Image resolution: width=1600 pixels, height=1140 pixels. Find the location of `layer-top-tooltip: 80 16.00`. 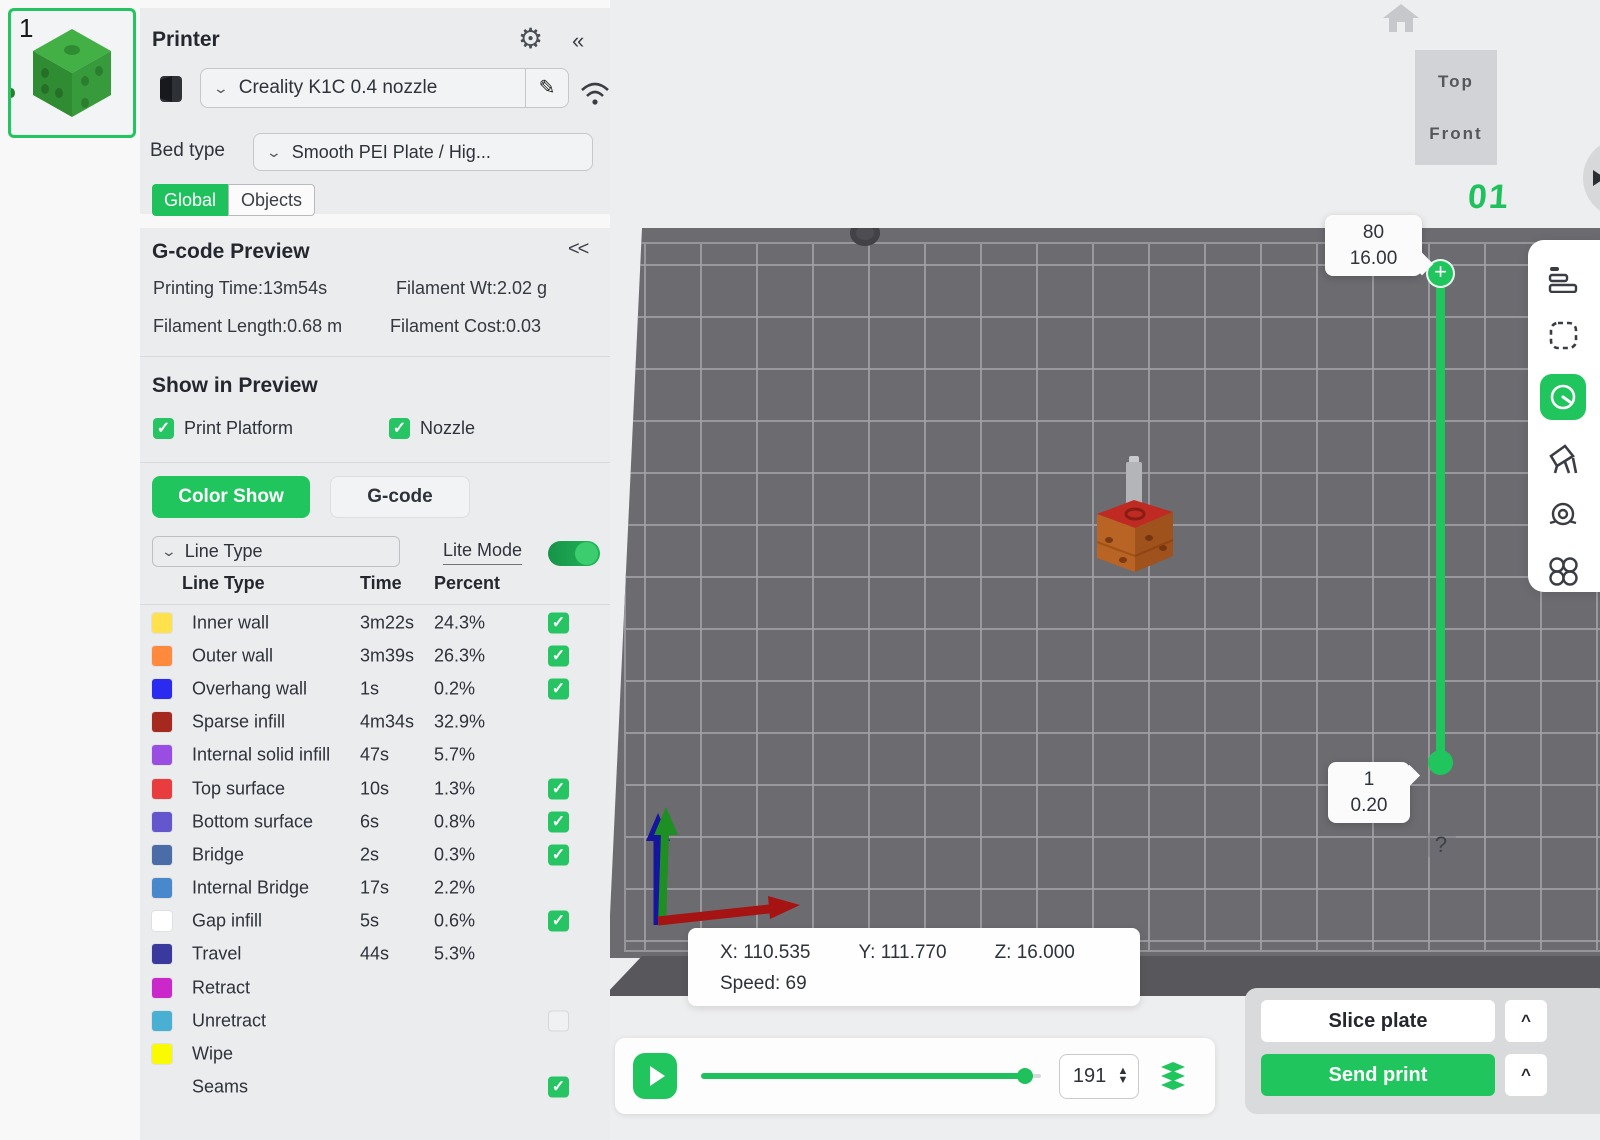

layer-top-tooltip: 80 16.00 is located at coordinates (1373, 246).